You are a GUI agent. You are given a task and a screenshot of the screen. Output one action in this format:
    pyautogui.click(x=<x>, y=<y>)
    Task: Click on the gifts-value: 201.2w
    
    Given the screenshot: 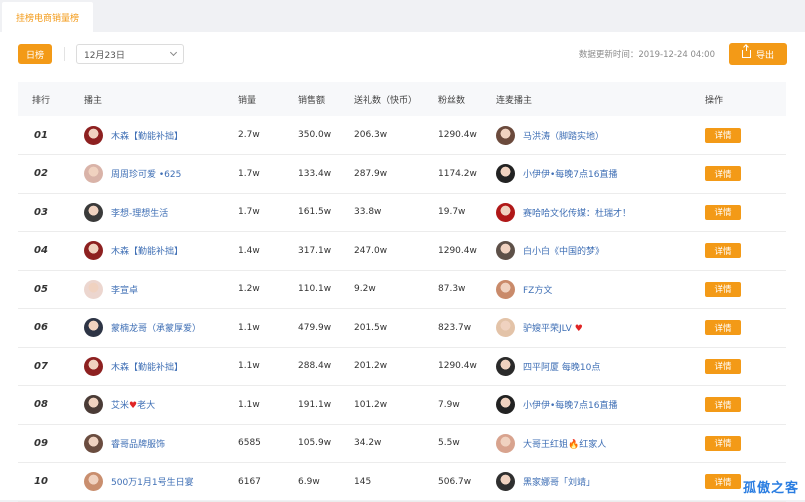 What is the action you would take?
    pyautogui.click(x=371, y=366)
    